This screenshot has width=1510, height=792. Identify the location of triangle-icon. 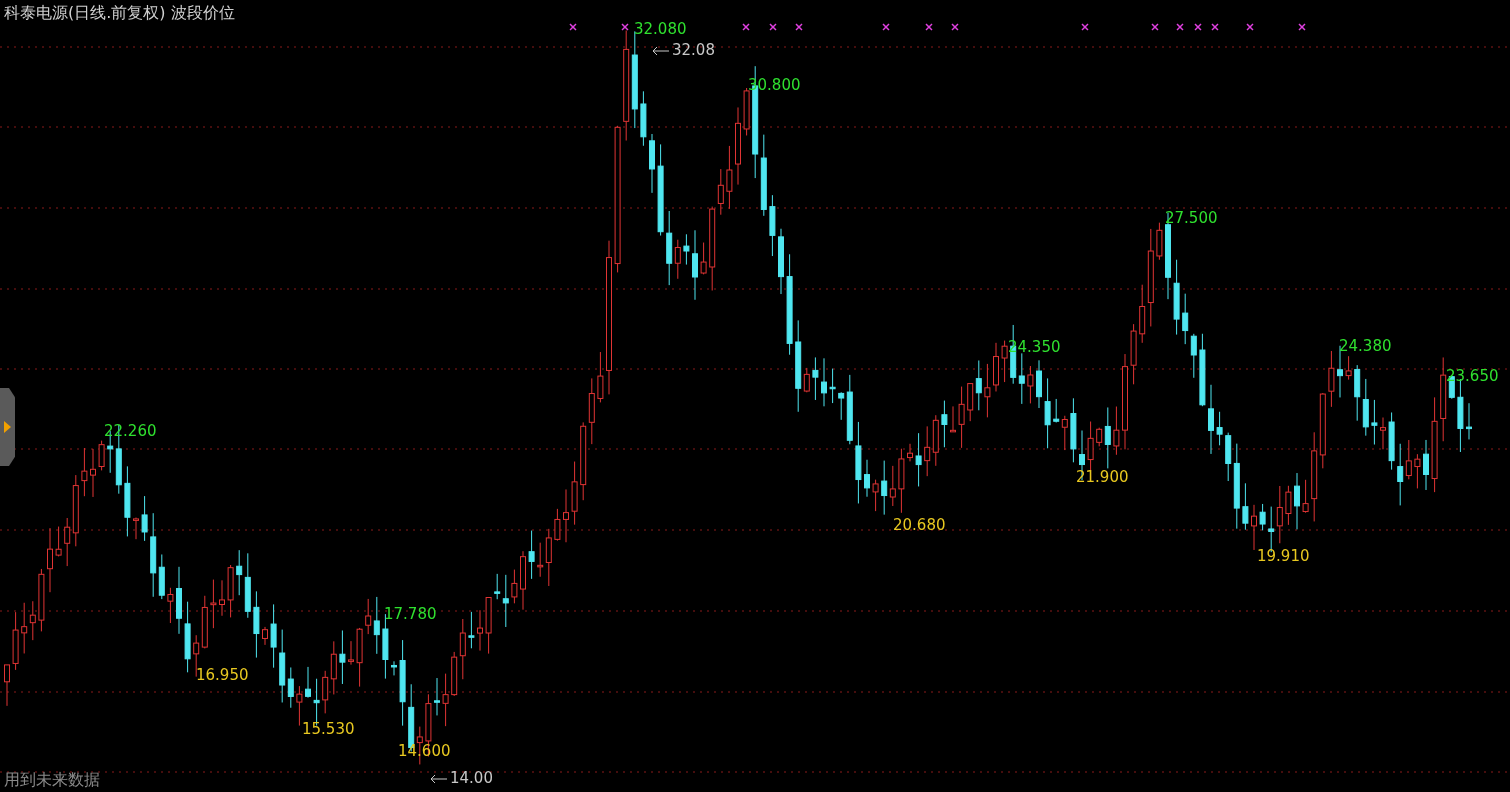
(7, 427).